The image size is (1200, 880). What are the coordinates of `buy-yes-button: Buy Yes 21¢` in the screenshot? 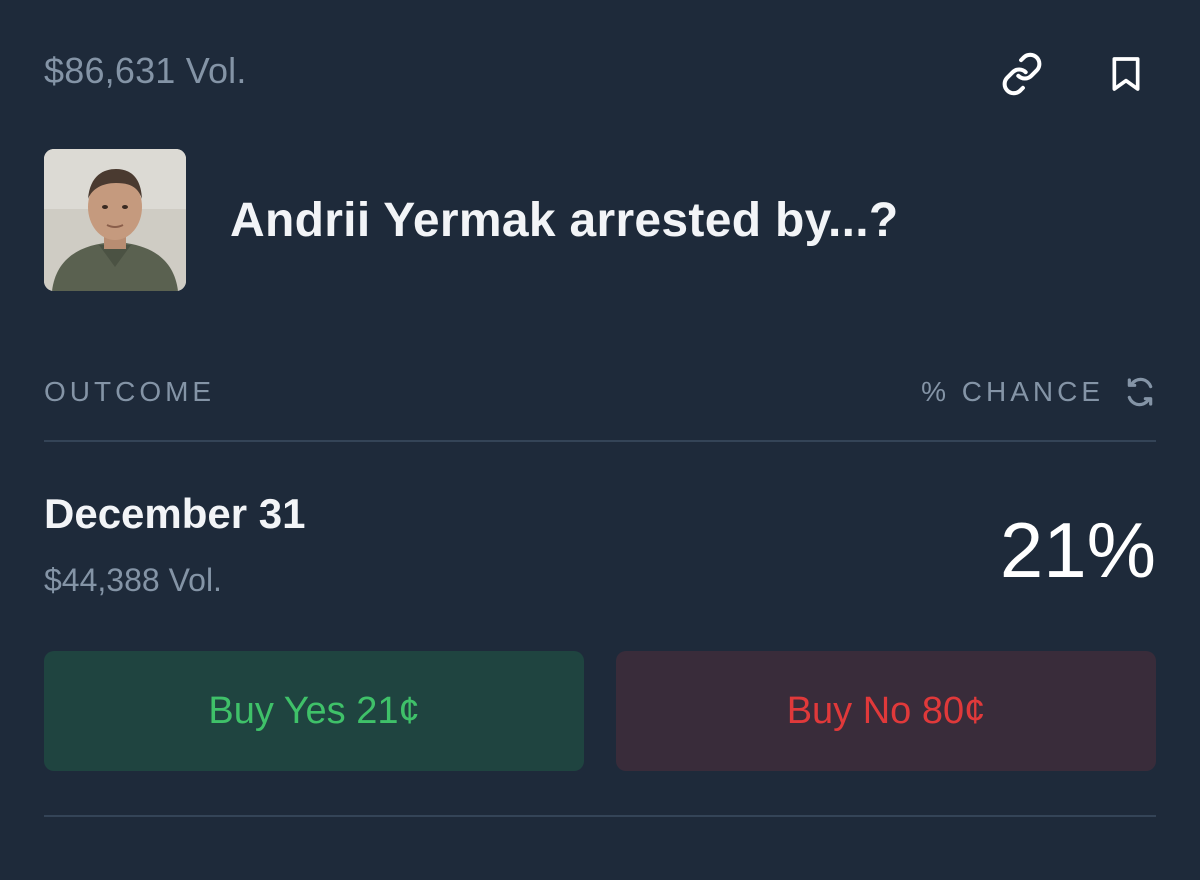 It's located at (314, 711).